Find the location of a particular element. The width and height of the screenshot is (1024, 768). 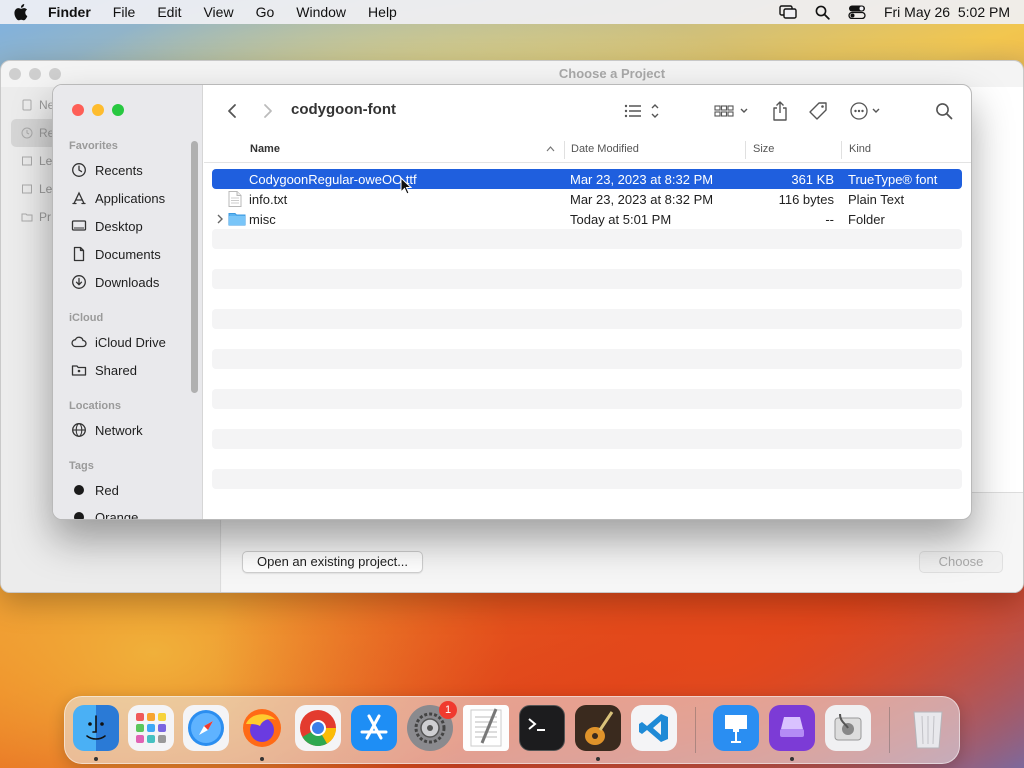

text-file-icon is located at coordinates (235, 199).